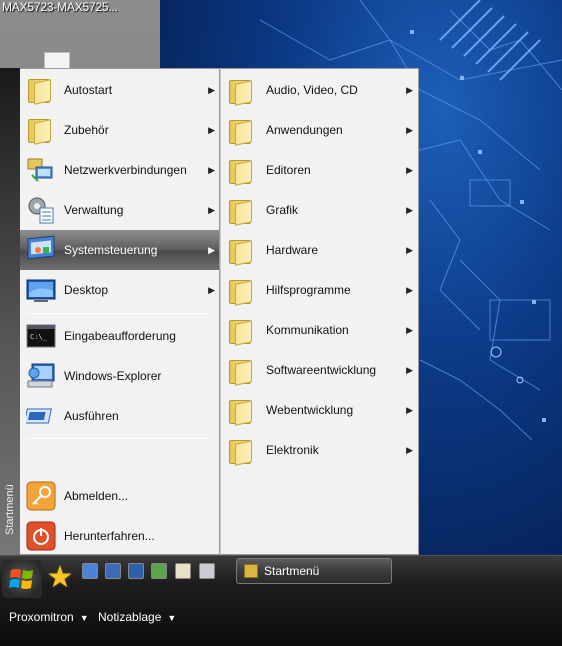 The height and width of the screenshot is (646, 562). I want to click on menu-item-verwaltung: Verwaltung ▶, so click(119, 210).